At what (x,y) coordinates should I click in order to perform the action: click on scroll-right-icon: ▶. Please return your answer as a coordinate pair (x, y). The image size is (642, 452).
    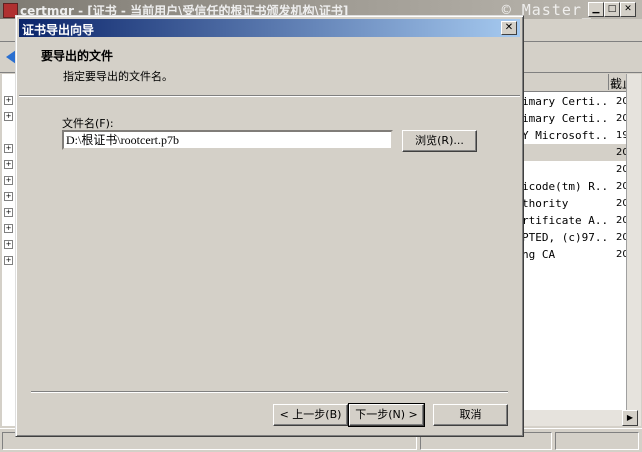
    Looking at the image, I should click on (630, 418).